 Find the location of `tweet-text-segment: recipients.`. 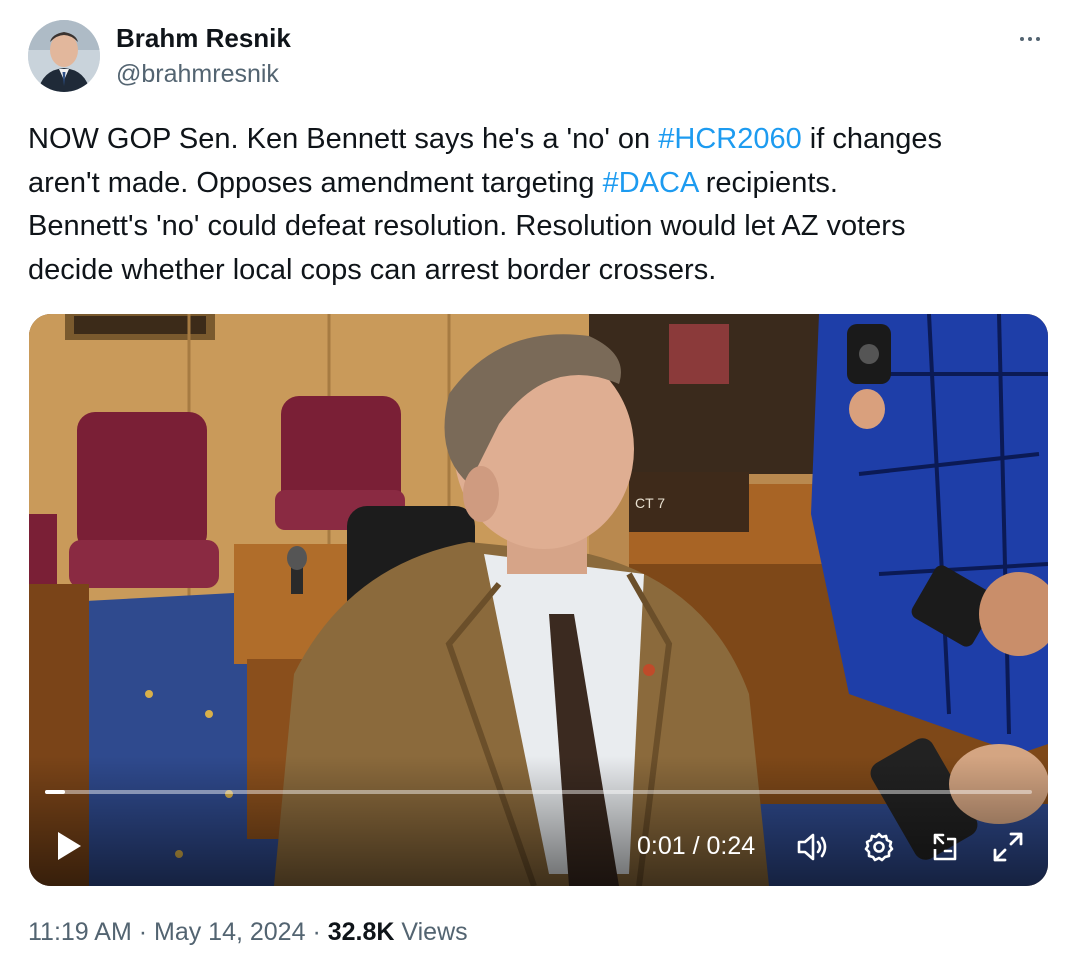

tweet-text-segment: recipients. is located at coordinates (767, 182).